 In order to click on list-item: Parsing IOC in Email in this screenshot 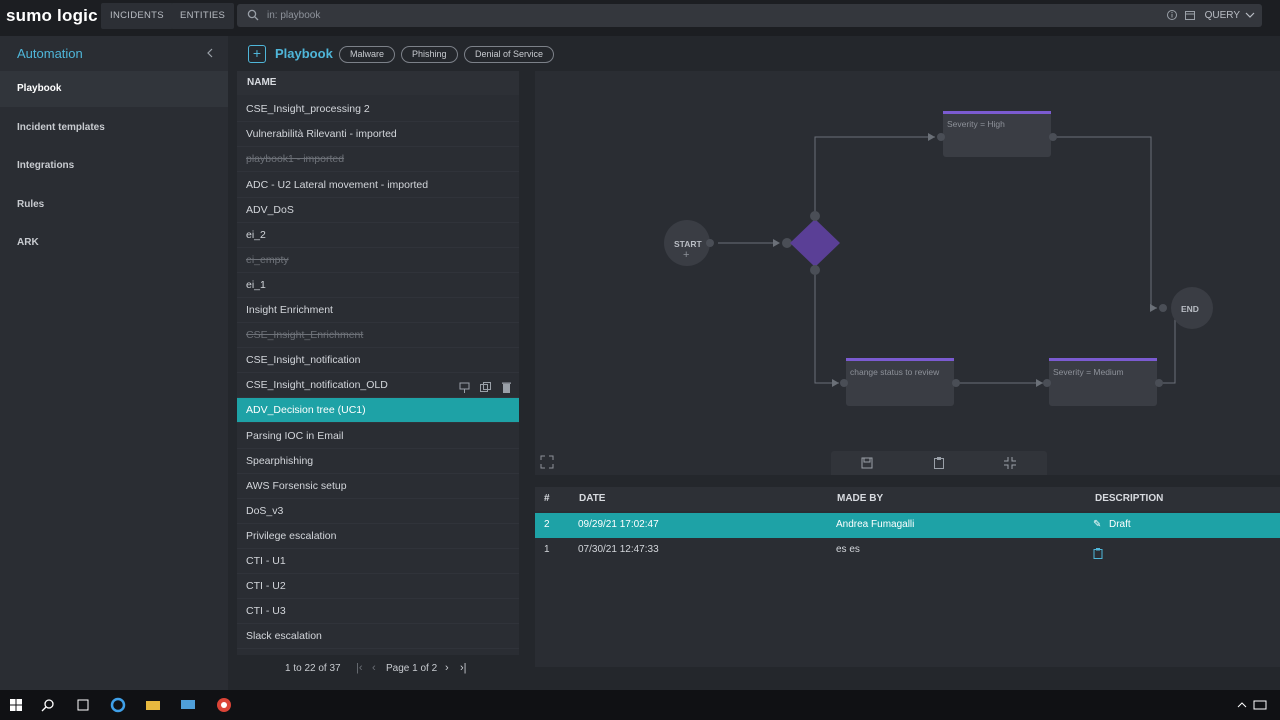, I will do `click(378, 436)`.